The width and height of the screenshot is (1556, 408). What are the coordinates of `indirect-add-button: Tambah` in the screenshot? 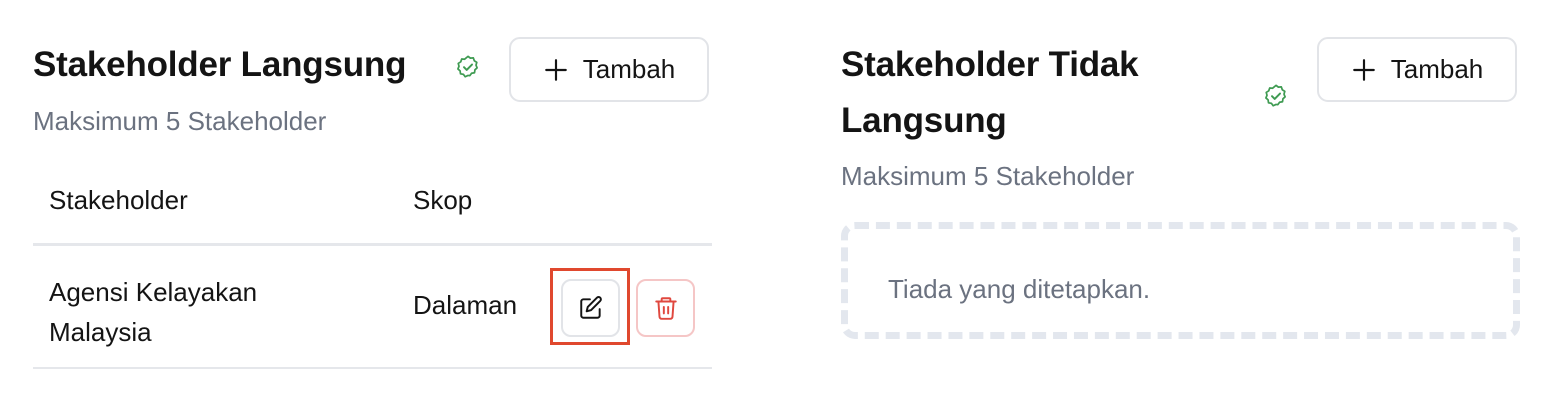 It's located at (1417, 69).